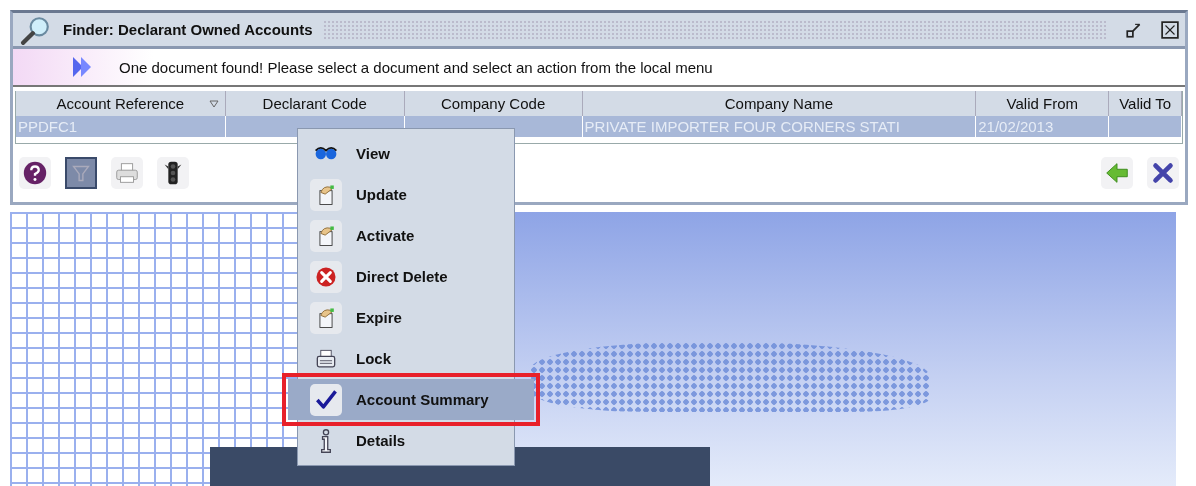  What do you see at coordinates (779, 103) in the screenshot?
I see `column-header: Company Name` at bounding box center [779, 103].